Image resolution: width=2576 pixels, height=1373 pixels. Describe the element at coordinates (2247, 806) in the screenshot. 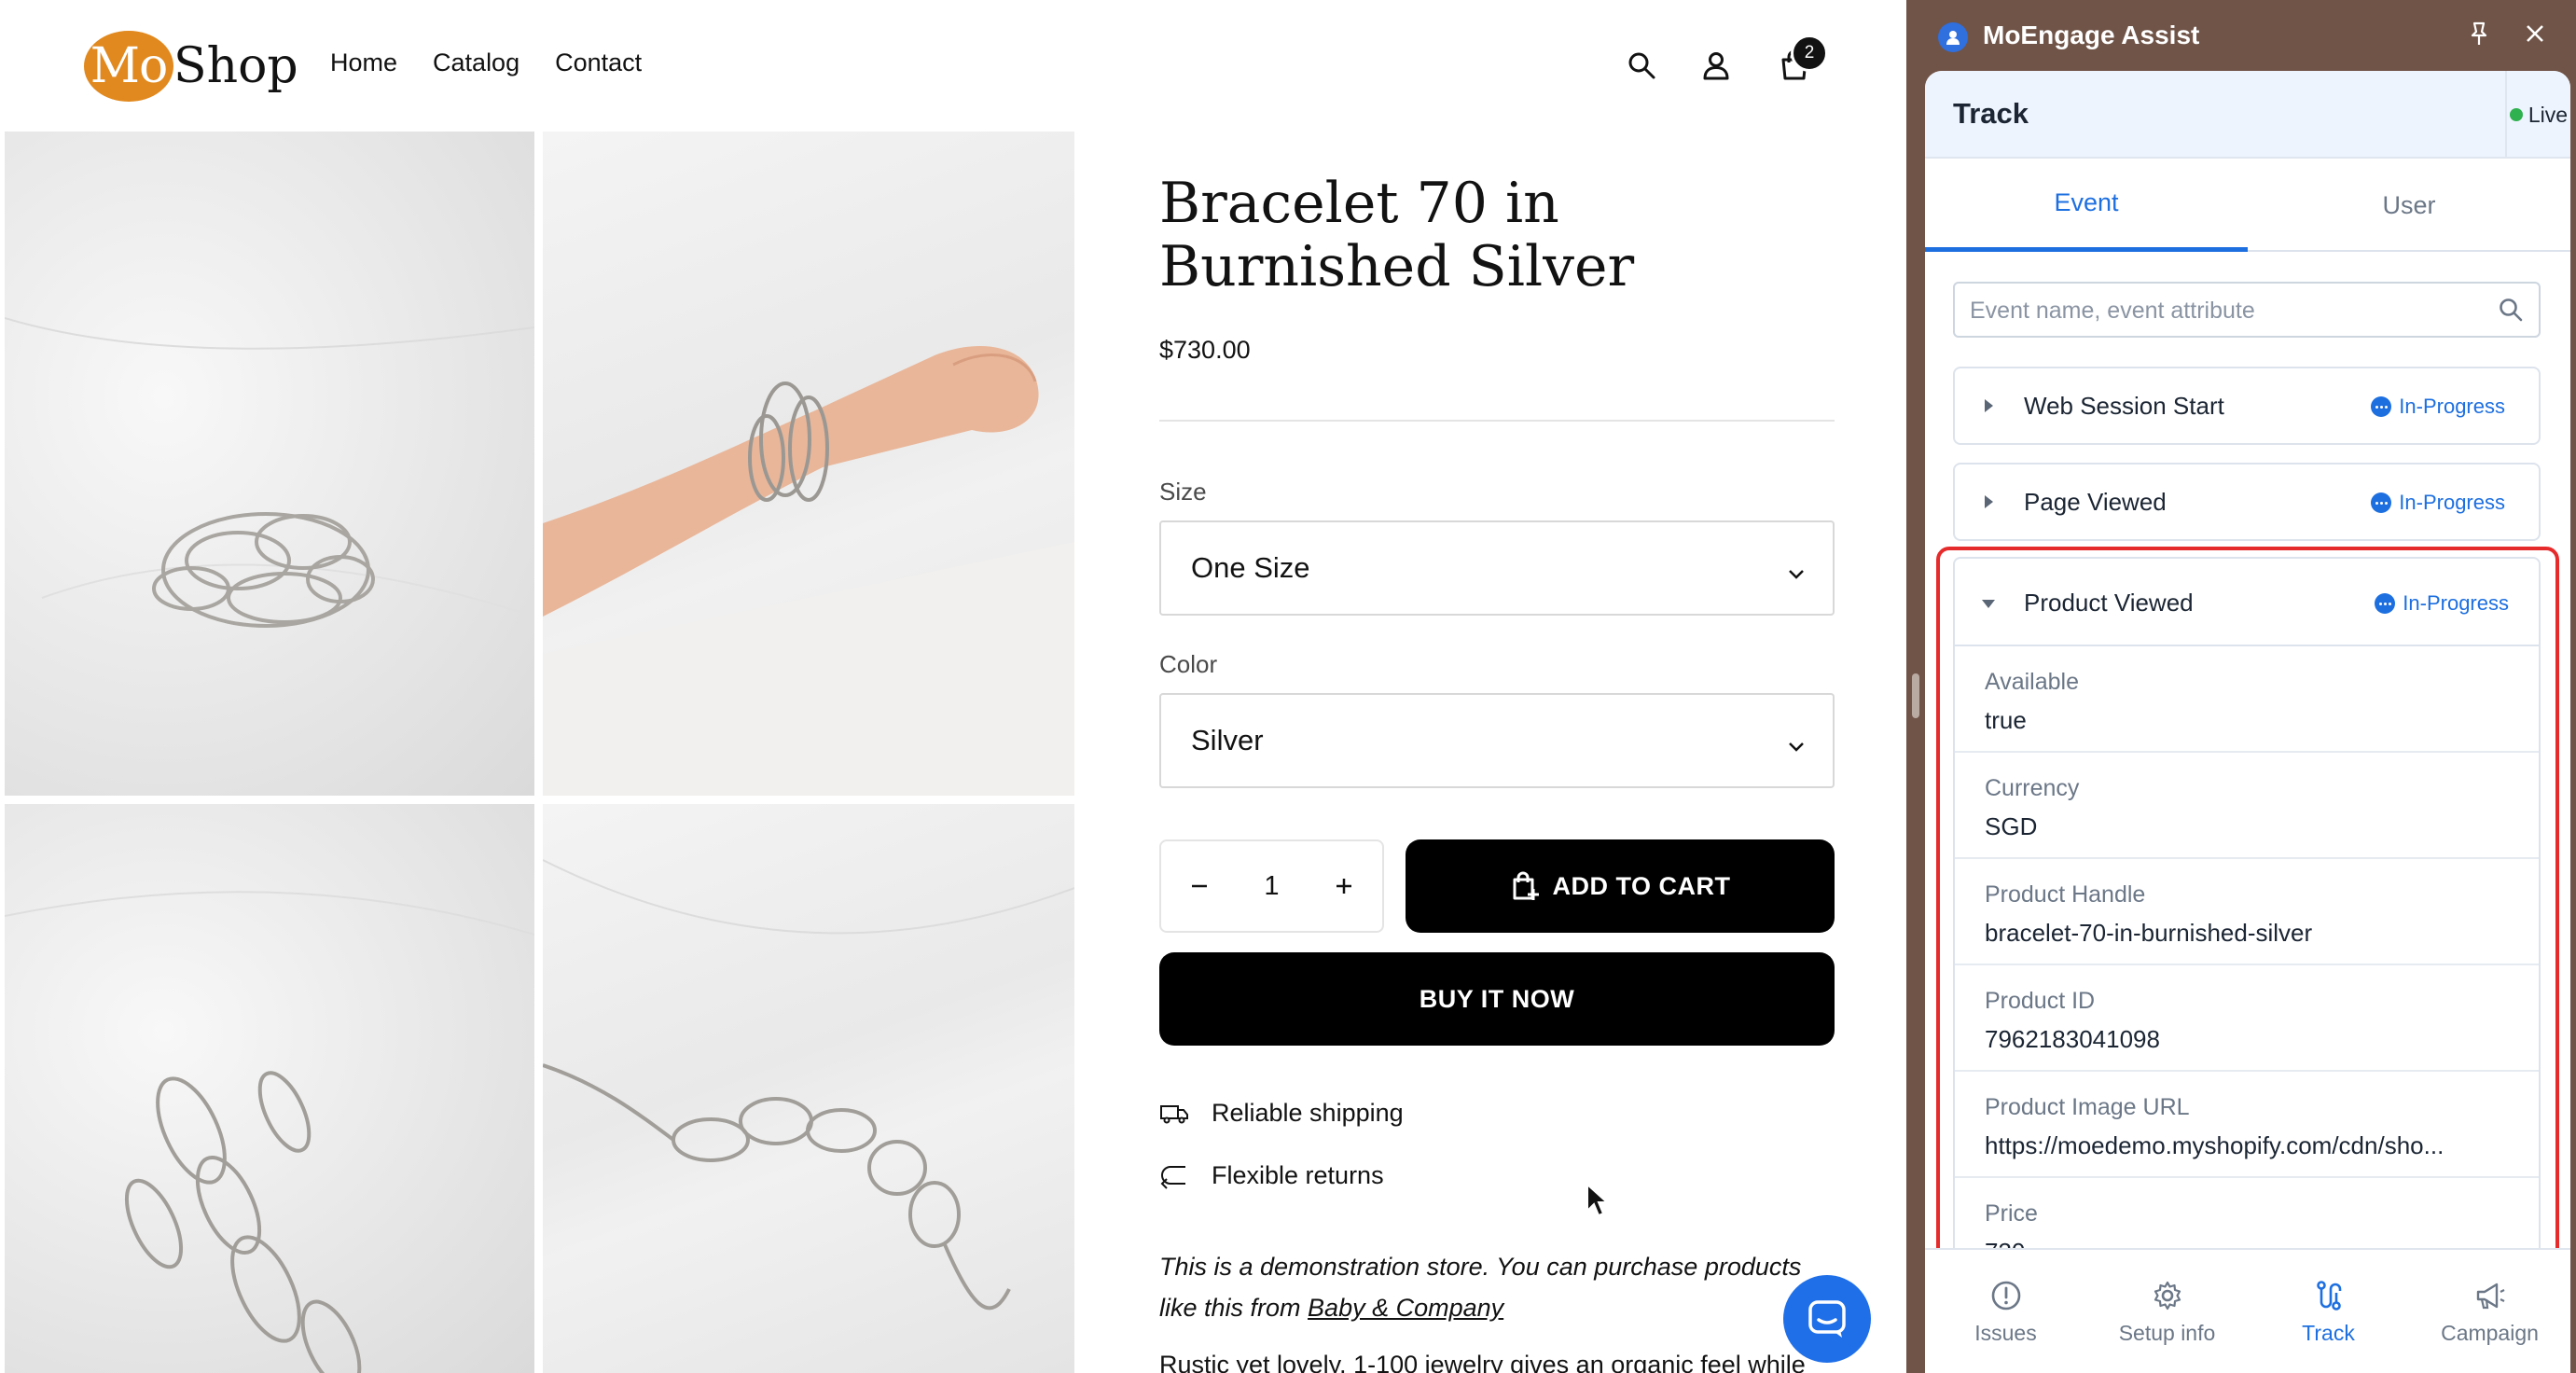

I see `attribute-row: Currency SGD` at that location.